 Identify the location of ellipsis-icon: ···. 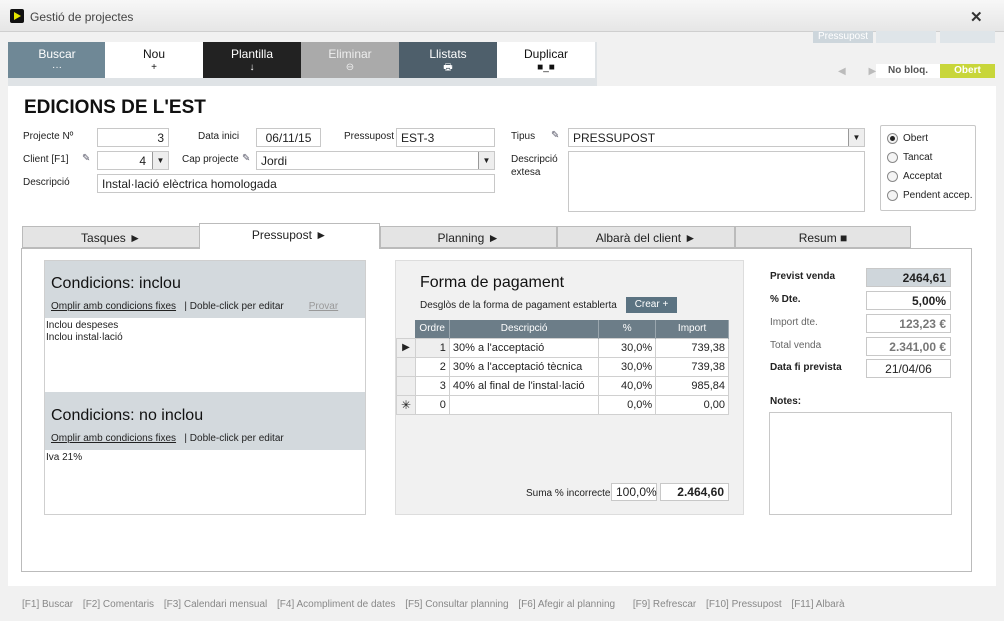
(57, 67).